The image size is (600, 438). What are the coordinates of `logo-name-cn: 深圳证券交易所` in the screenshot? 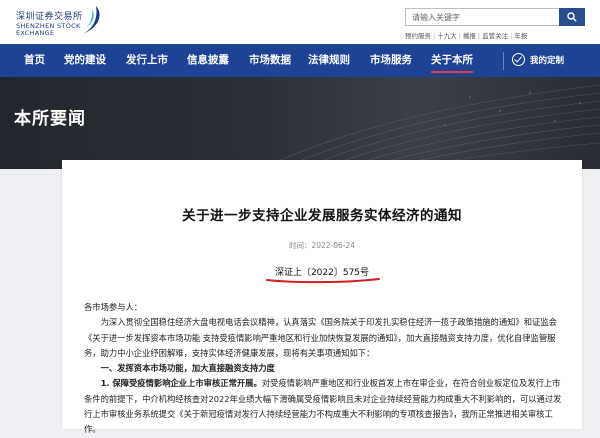 It's located at (49, 15).